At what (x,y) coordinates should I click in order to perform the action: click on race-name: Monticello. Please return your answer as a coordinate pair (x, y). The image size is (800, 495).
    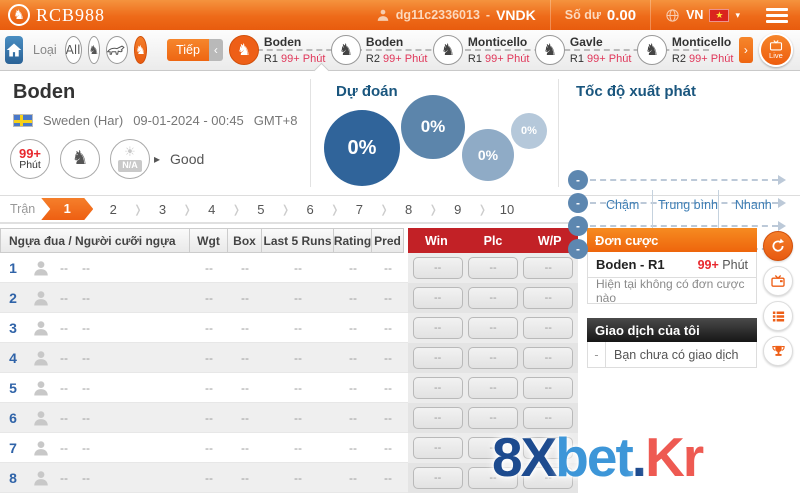
    Looking at the image, I should click on (701, 42).